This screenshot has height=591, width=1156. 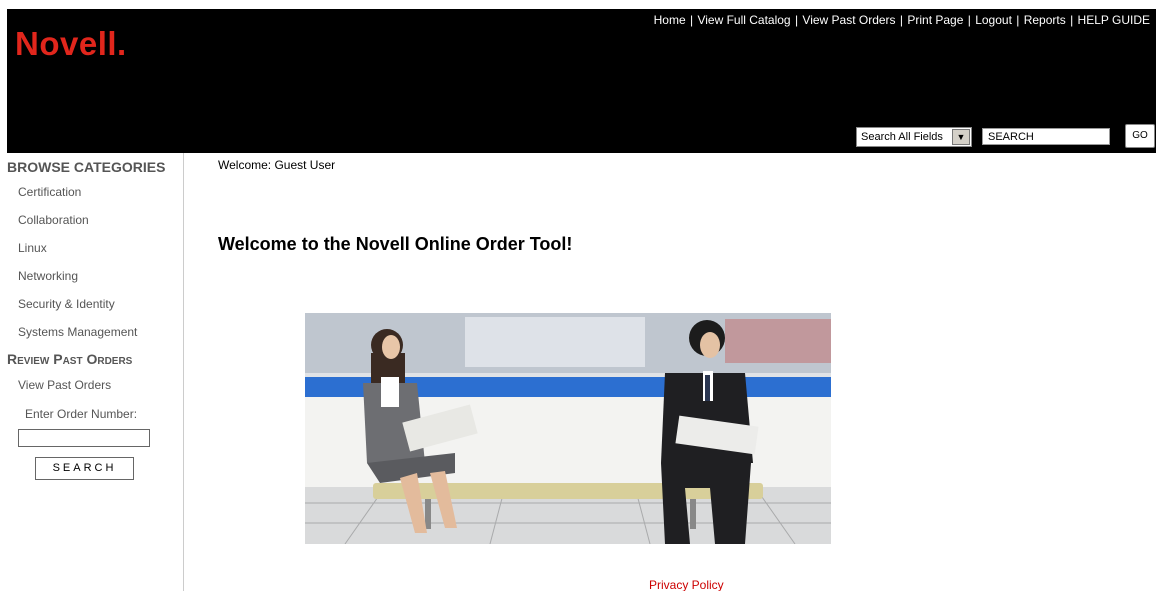 What do you see at coordinates (70, 359) in the screenshot?
I see `review-past-orders-heading: Review Past Orders` at bounding box center [70, 359].